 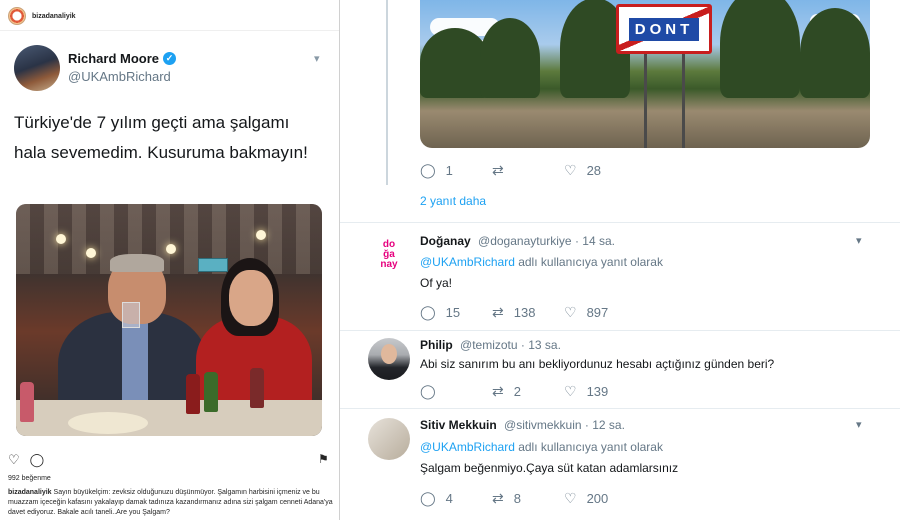 I want to click on reply-time: · 14 sa., so click(x=595, y=241).